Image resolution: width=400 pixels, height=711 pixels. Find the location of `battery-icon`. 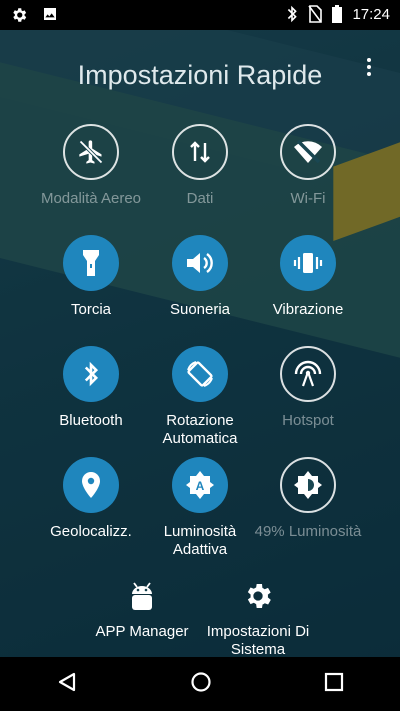

battery-icon is located at coordinates (337, 14).